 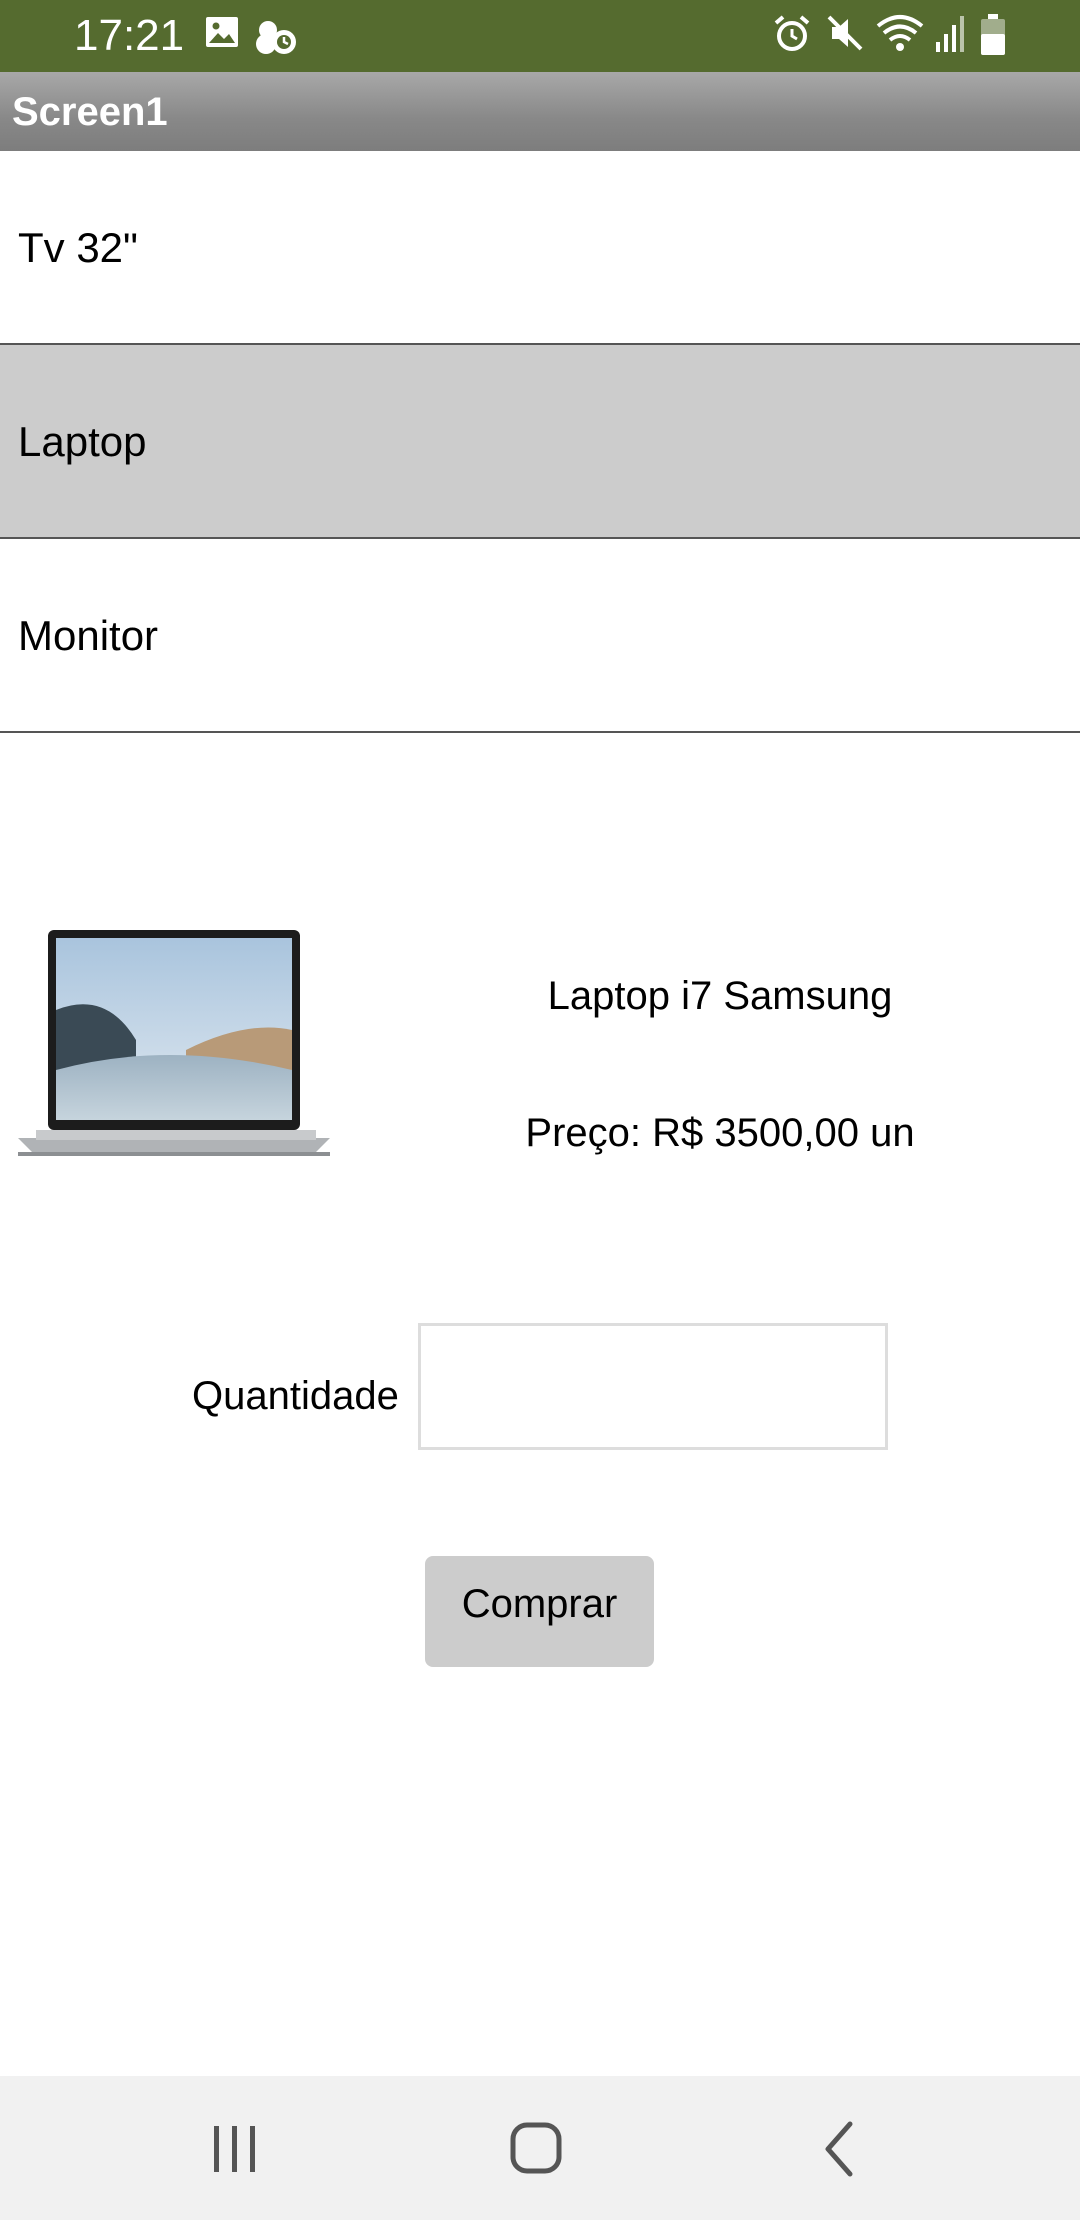 I want to click on navigation-bar, so click(x=540, y=2148).